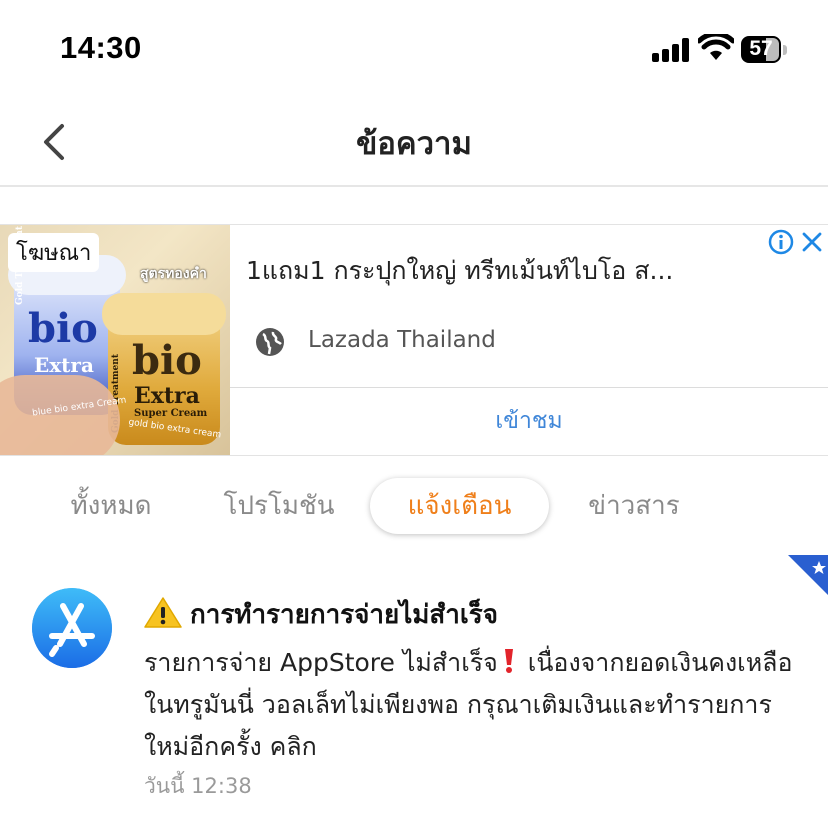  I want to click on page-title: ข้อความ, so click(414, 144).